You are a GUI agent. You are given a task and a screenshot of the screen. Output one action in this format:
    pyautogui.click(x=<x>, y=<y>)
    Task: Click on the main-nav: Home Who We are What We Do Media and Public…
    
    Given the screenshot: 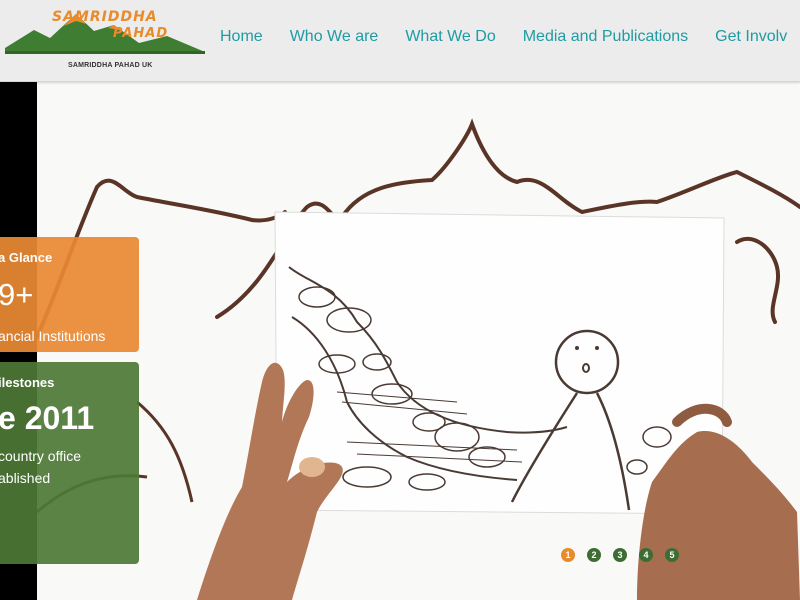 What is the action you would take?
    pyautogui.click(x=510, y=37)
    